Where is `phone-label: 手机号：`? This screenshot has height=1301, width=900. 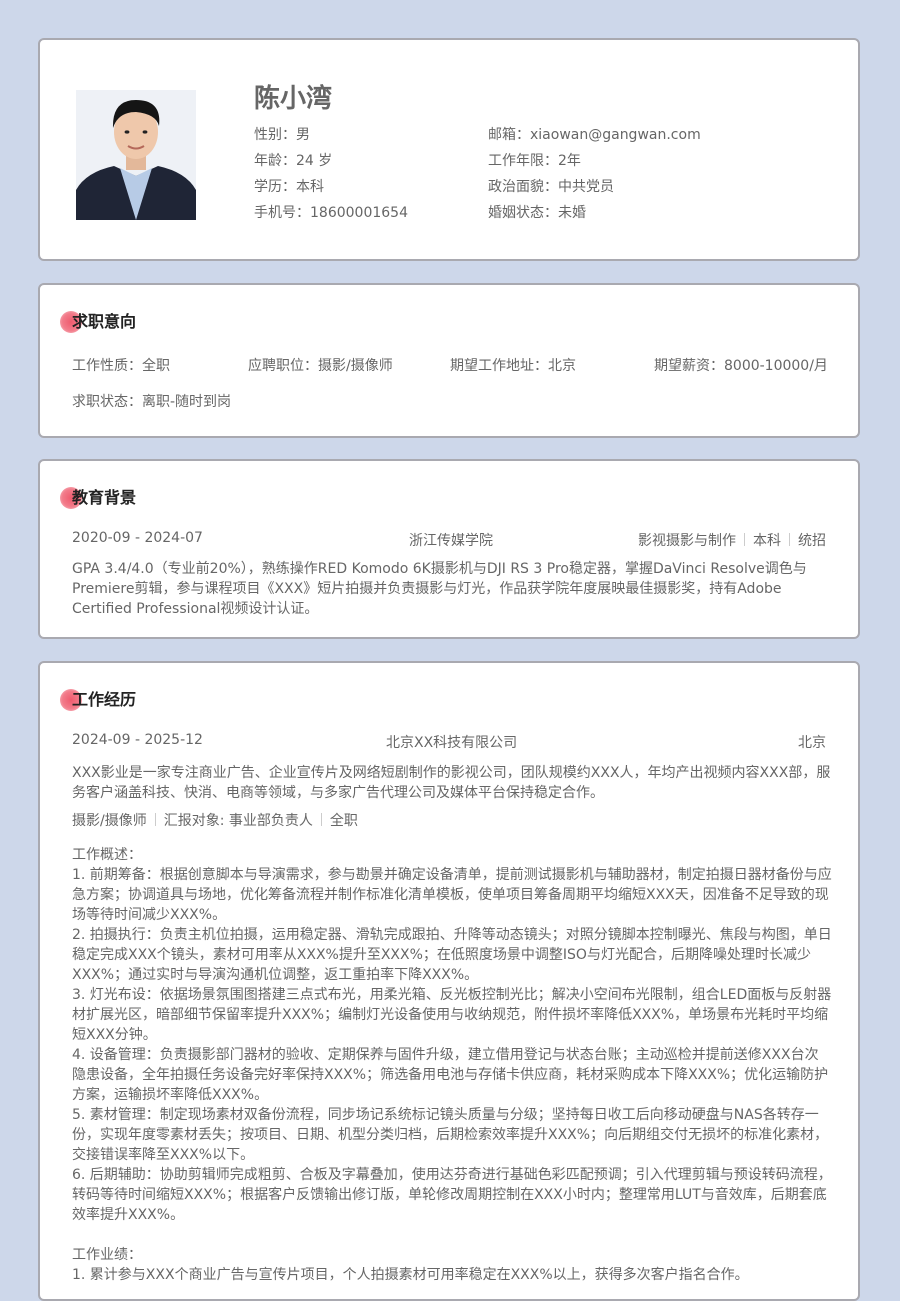 phone-label: 手机号： is located at coordinates (282, 213).